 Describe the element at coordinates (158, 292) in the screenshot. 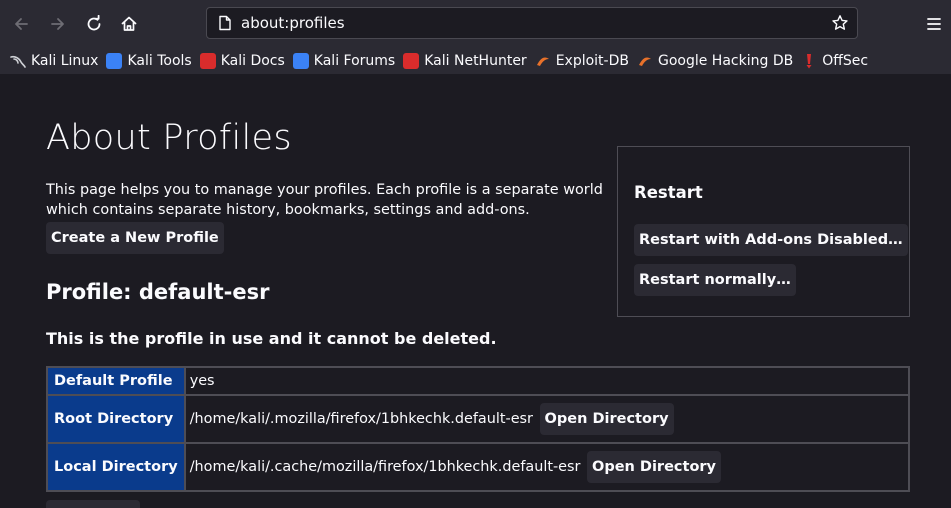

I see `profile-heading: Profile: default-esr` at that location.